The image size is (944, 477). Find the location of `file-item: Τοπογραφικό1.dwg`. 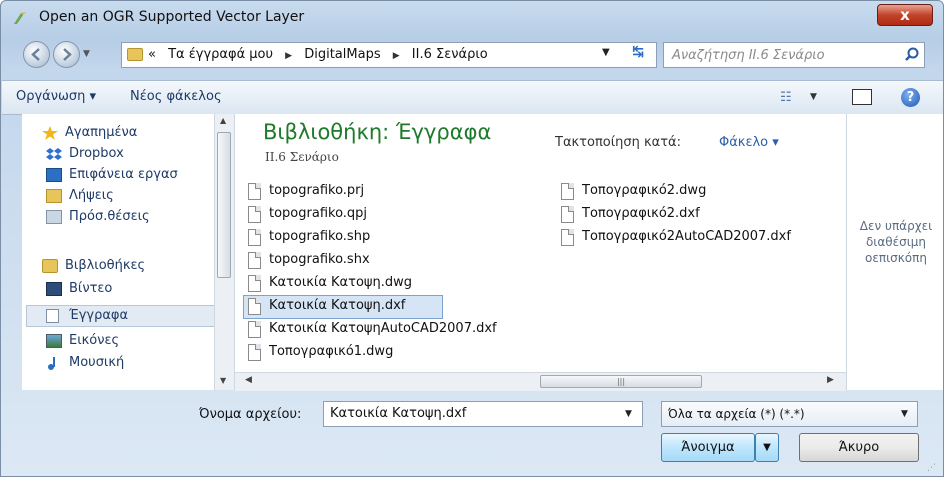

file-item: Τοπογραφικό1.dwg is located at coordinates (363, 353).